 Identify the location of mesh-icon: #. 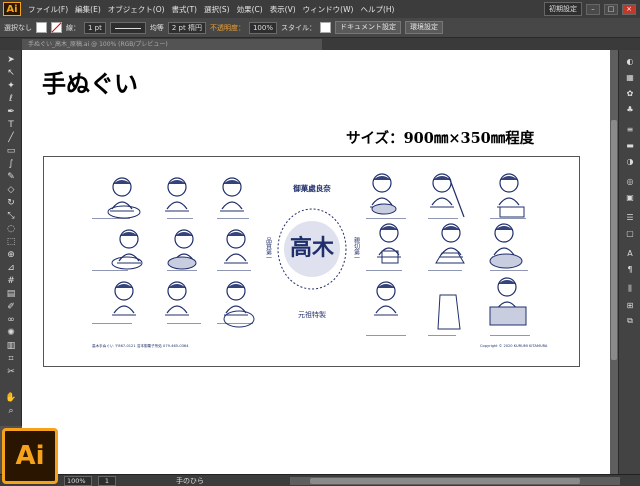
(11, 281).